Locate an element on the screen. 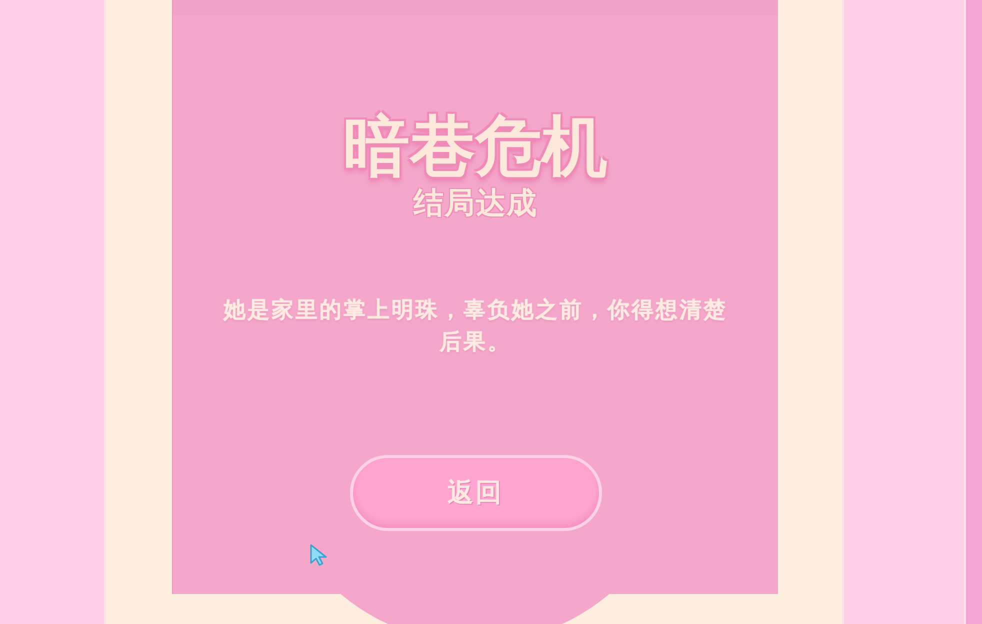  ending-message: 她是家里的掌上明珠，辜负她之前，你得想清楚后果。 is located at coordinates (475, 326).